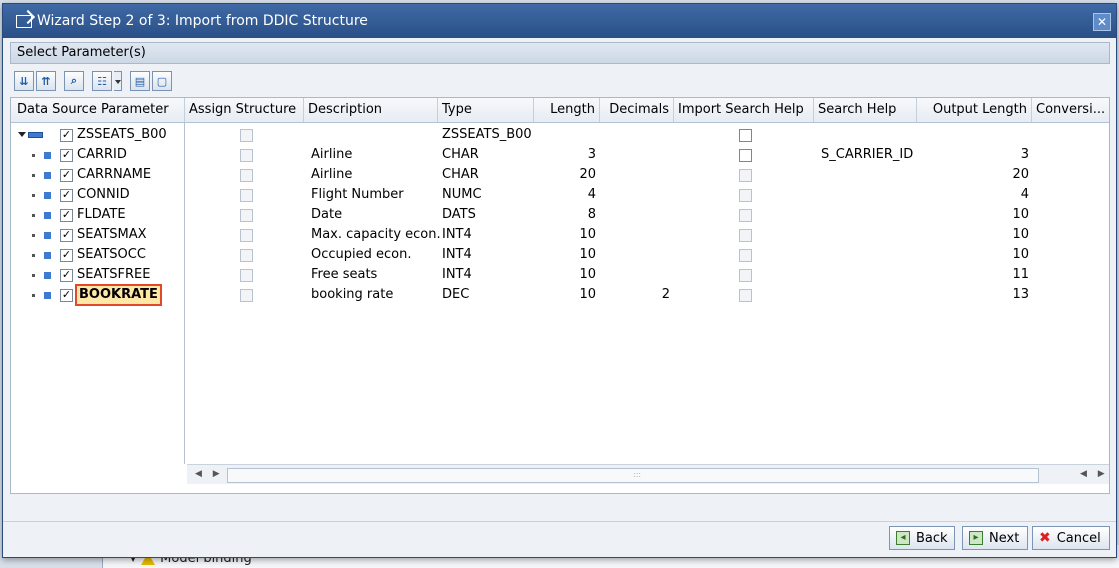  Describe the element at coordinates (460, 174) in the screenshot. I see `field-type: CHAR` at that location.